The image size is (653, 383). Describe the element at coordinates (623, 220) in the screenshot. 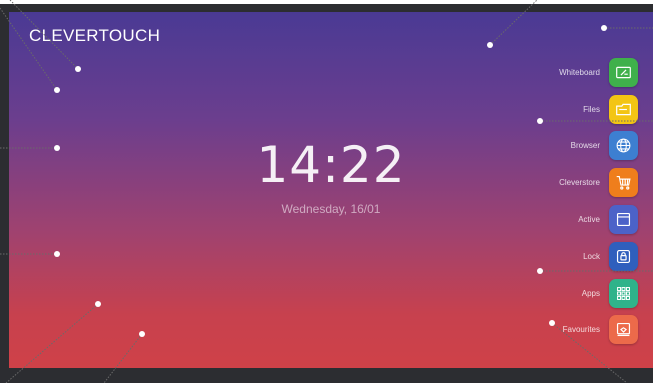

I see `window-icon` at that location.